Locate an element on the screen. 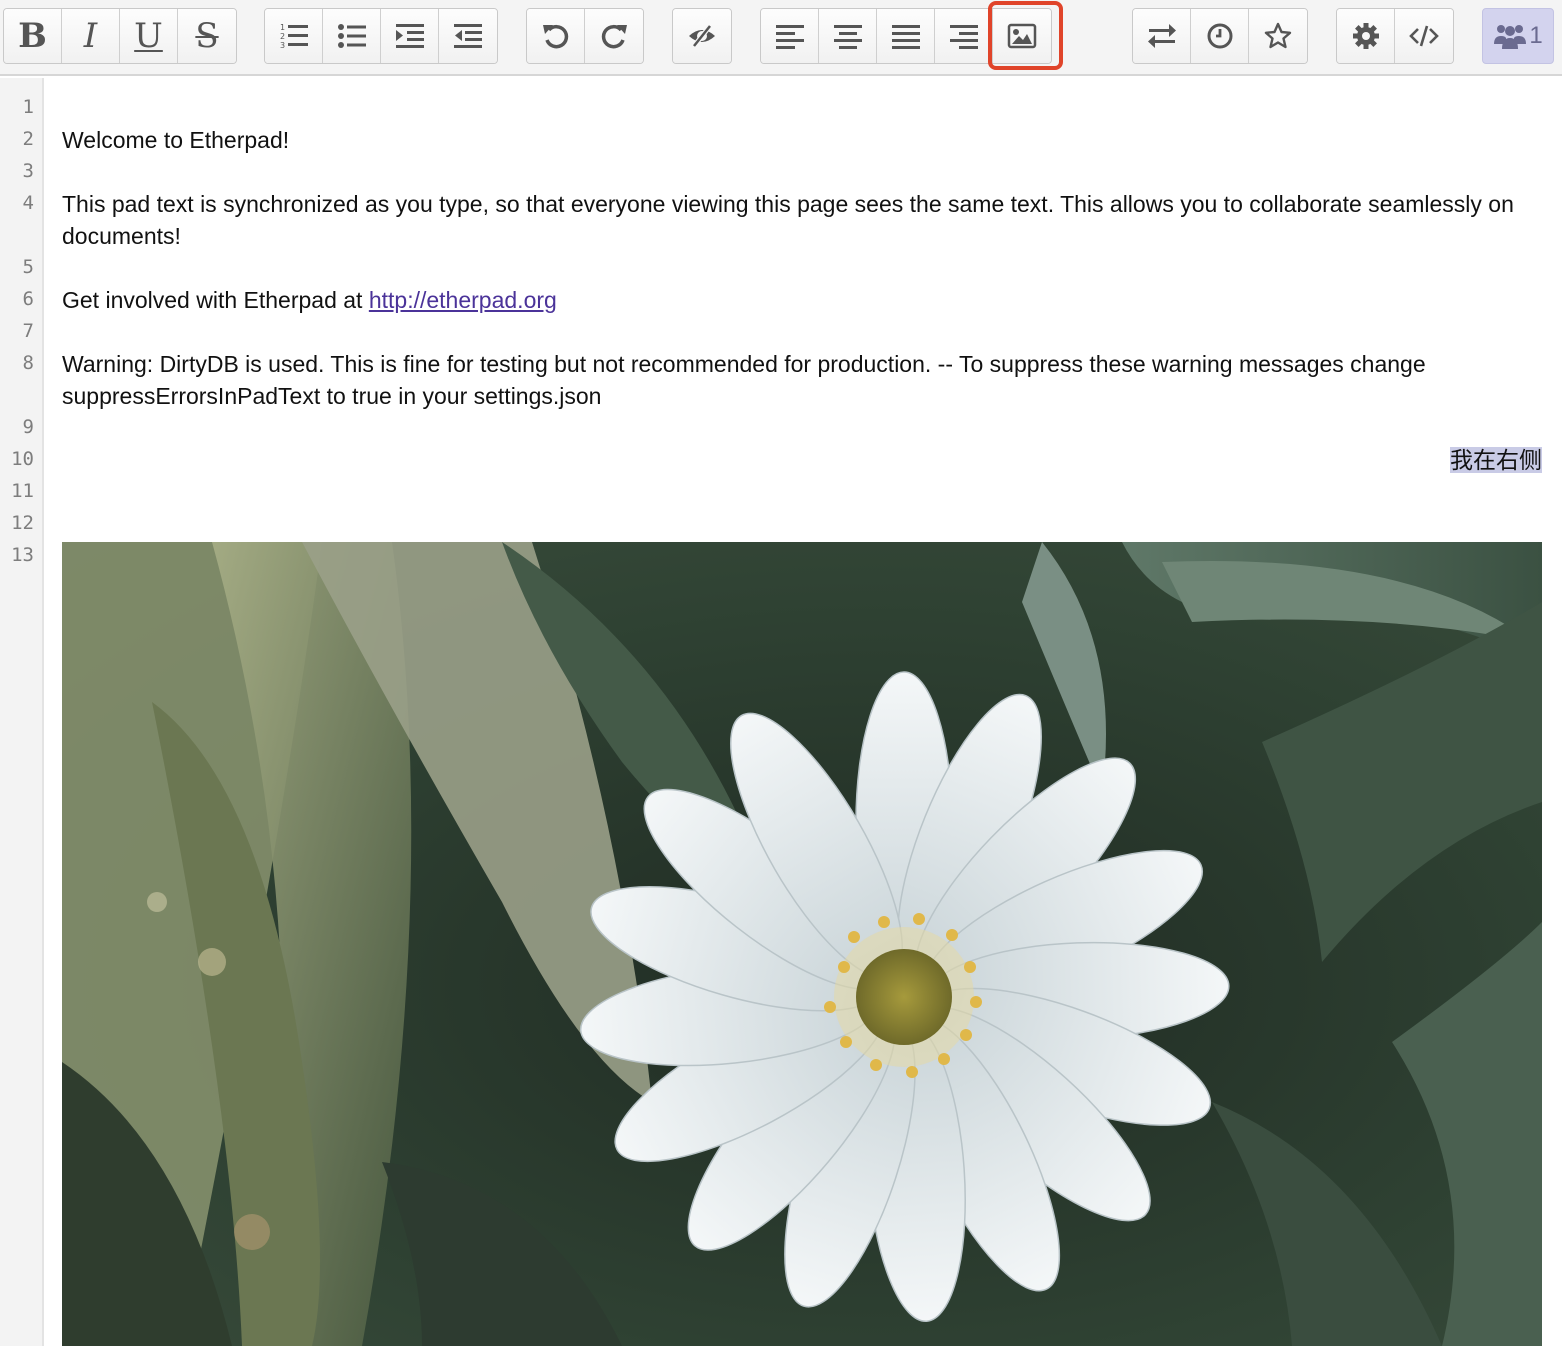  toggle-authorship-colors-button is located at coordinates (702, 36).